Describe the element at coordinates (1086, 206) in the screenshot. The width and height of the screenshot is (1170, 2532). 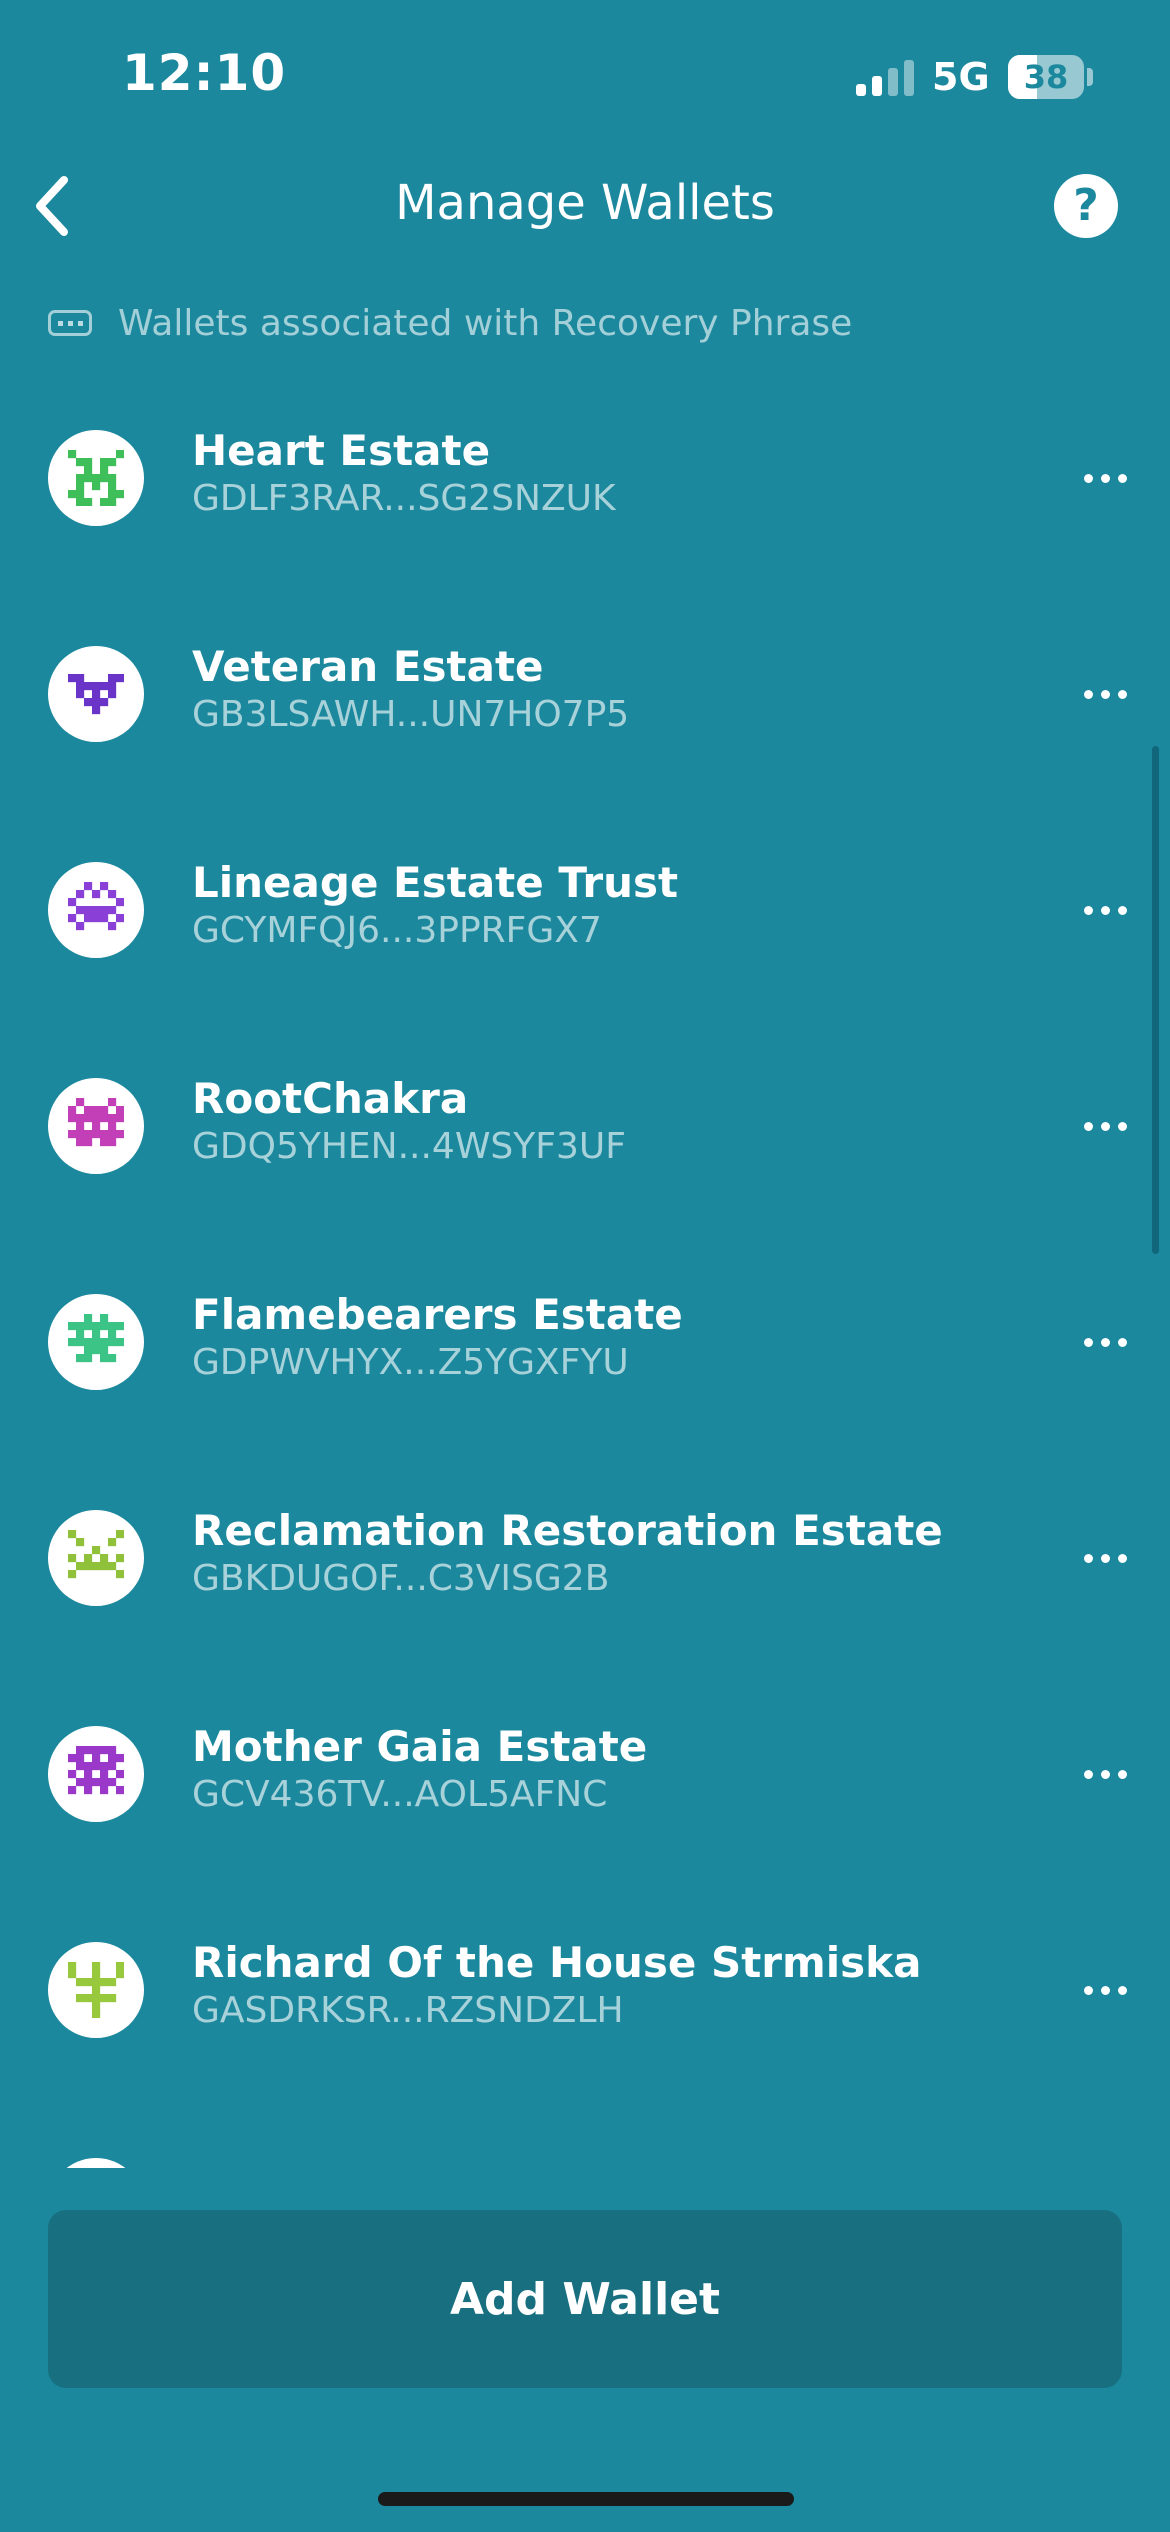
I see `help-button: ?` at that location.